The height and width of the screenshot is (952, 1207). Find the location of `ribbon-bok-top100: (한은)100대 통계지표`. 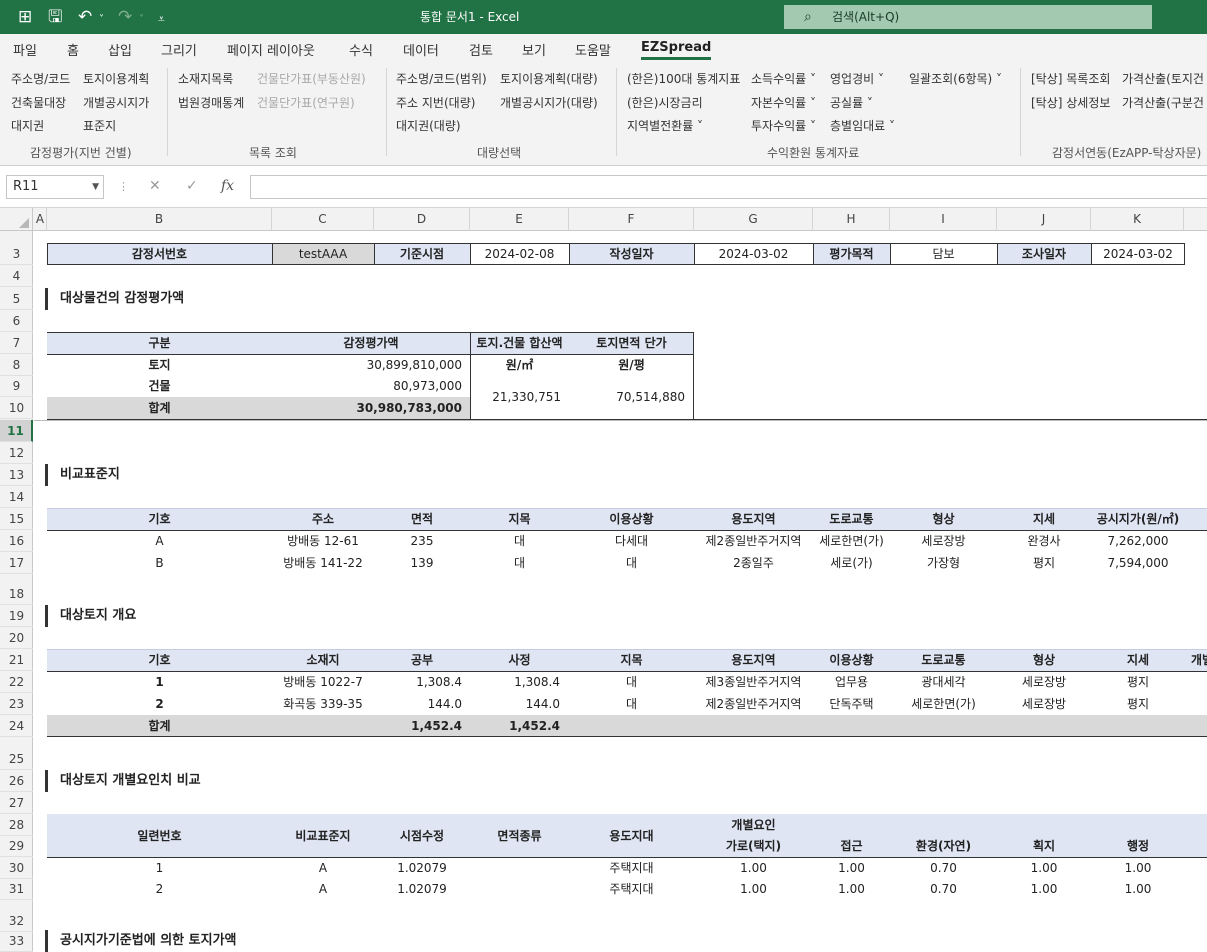

ribbon-bok-top100: (한은)100대 통계지표 is located at coordinates (683, 78).